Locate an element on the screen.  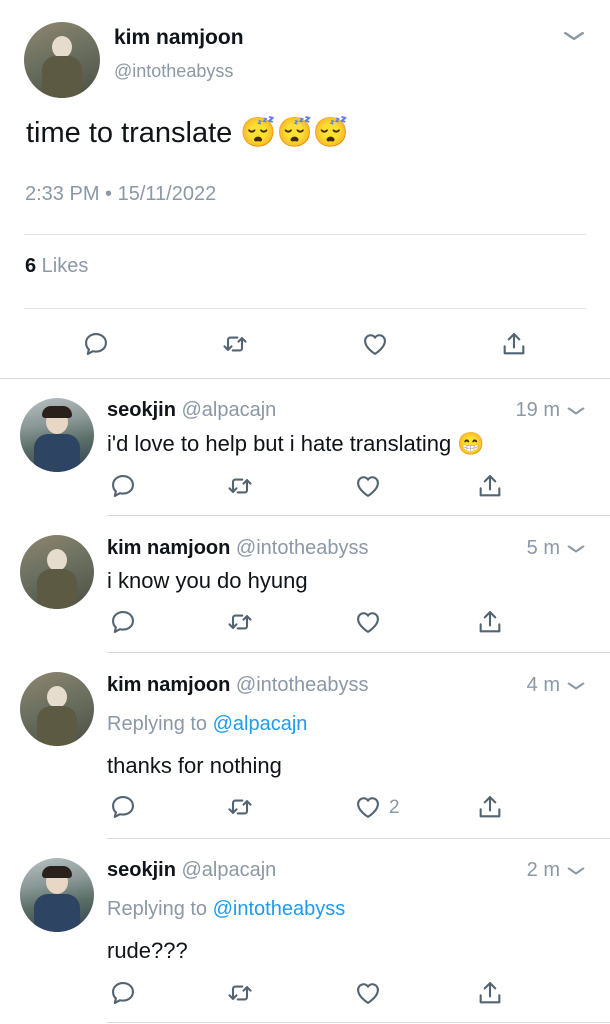
reply-text: thanks for nothing is located at coordinates (194, 765).